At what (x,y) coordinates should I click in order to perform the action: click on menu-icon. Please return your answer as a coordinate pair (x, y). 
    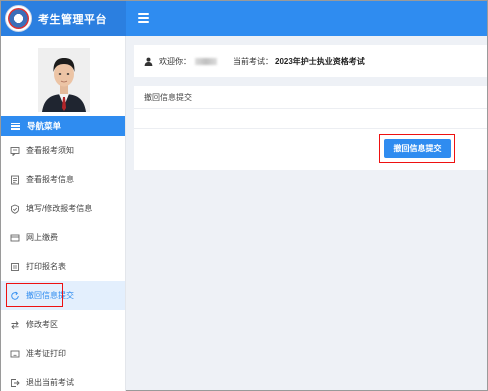
    Looking at the image, I should click on (15, 126).